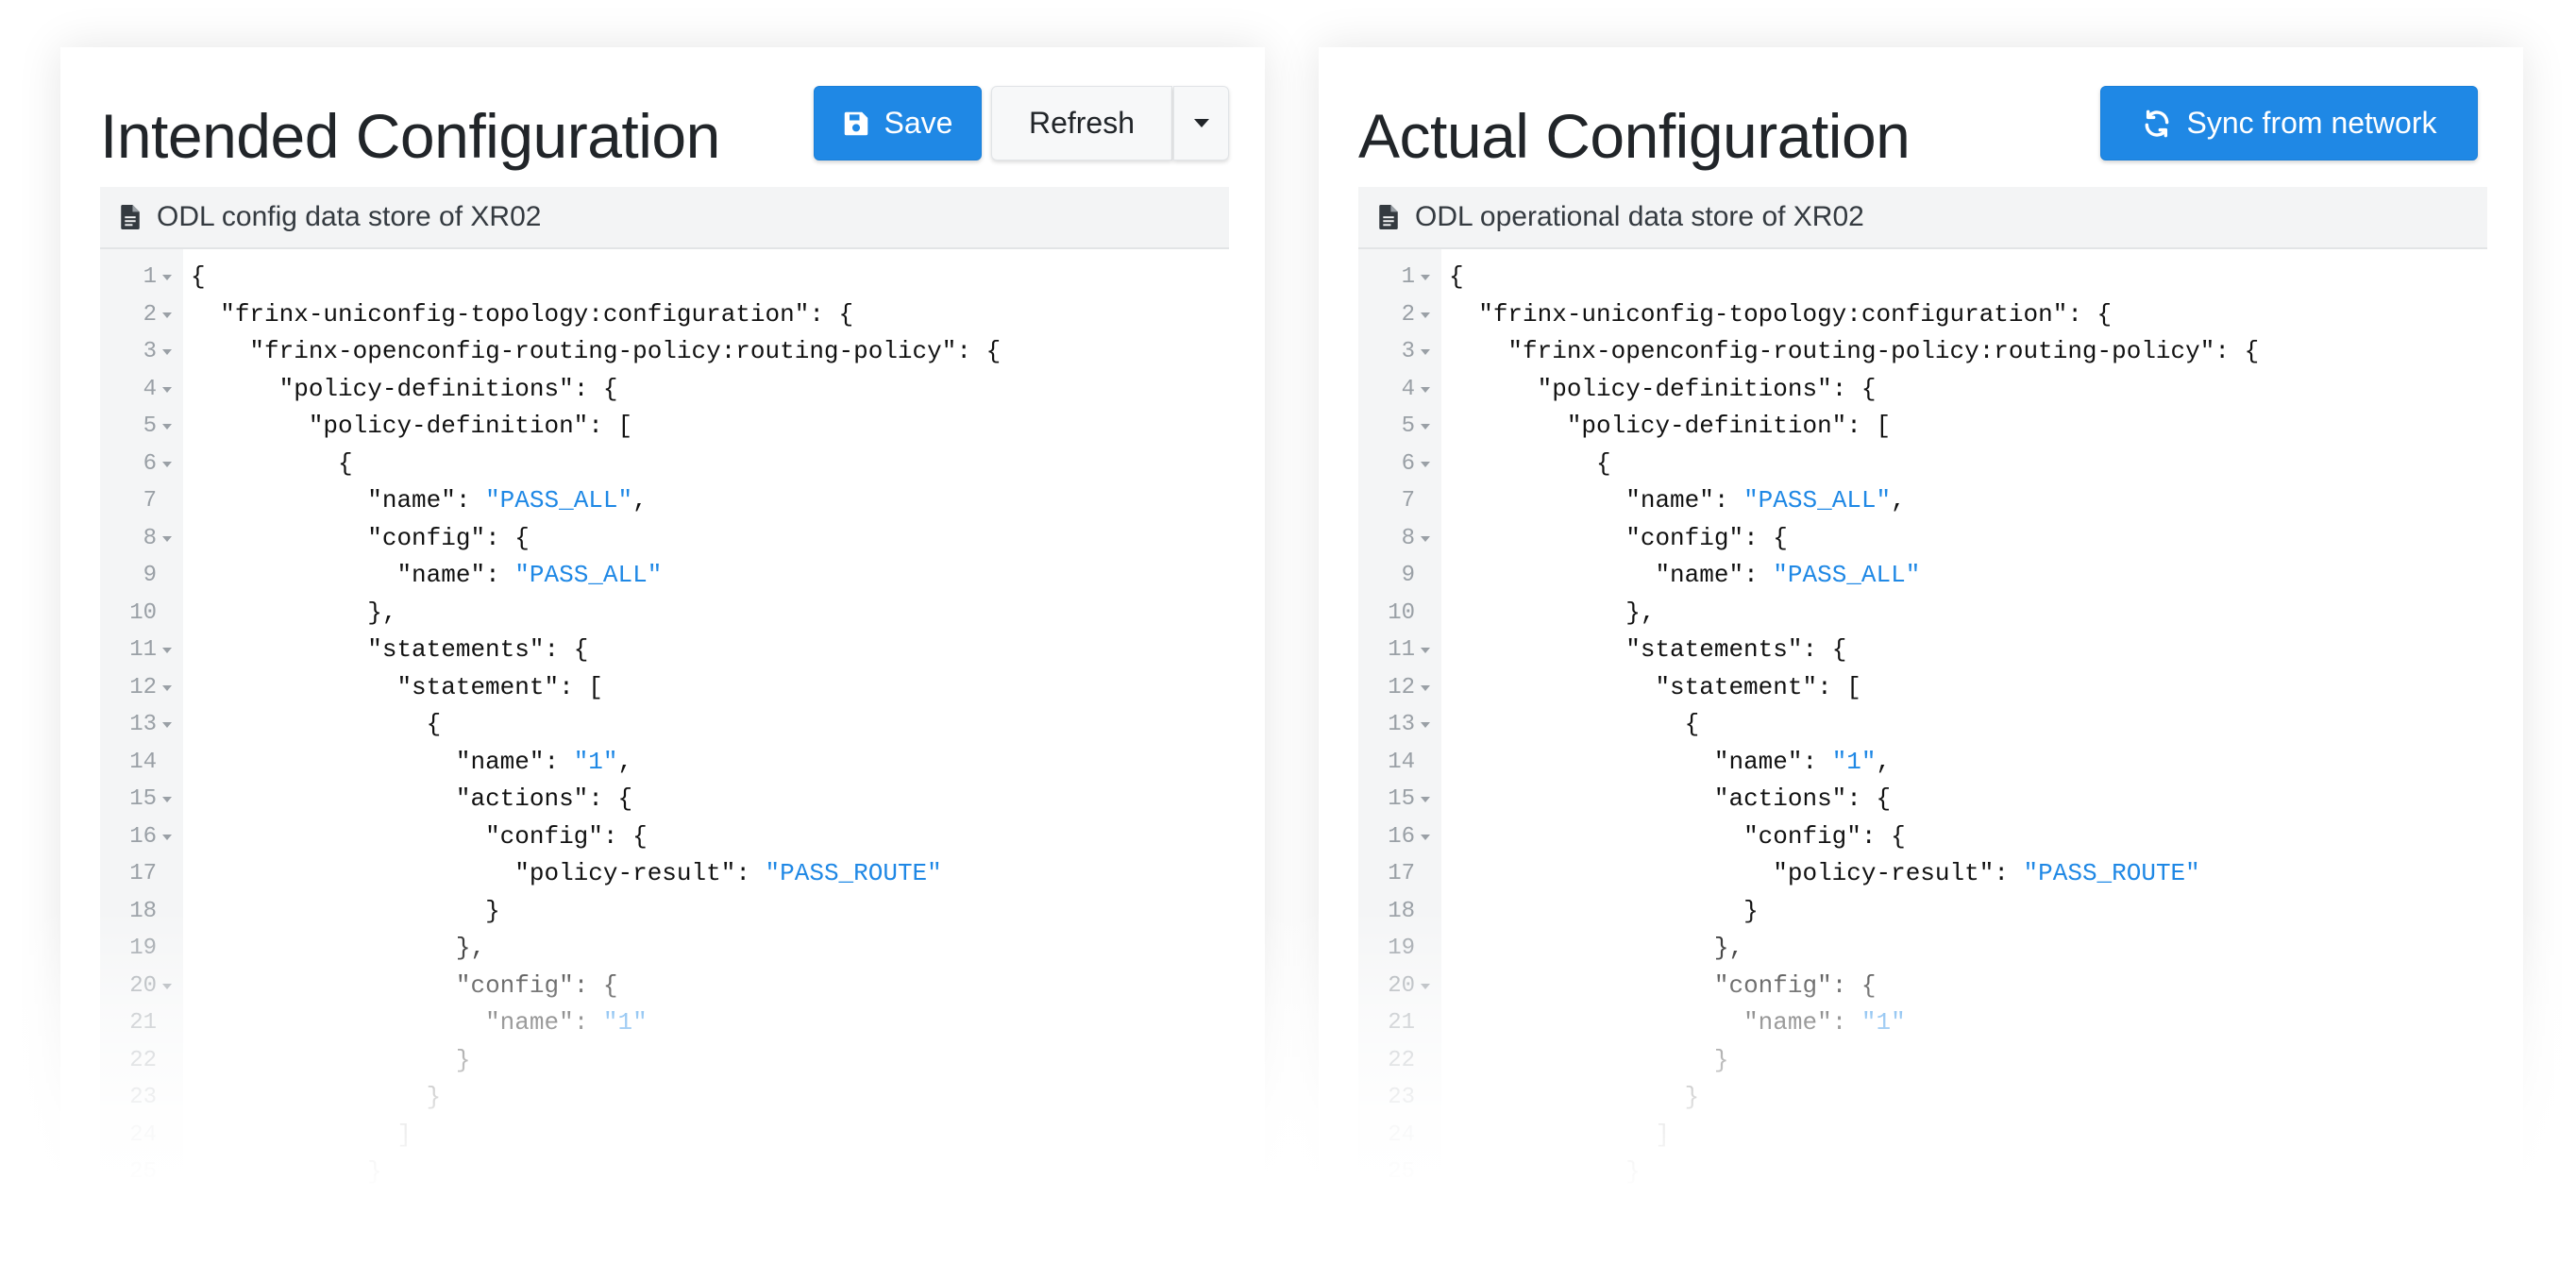 The width and height of the screenshot is (2576, 1265). Describe the element at coordinates (2157, 124) in the screenshot. I see `sync-icon` at that location.